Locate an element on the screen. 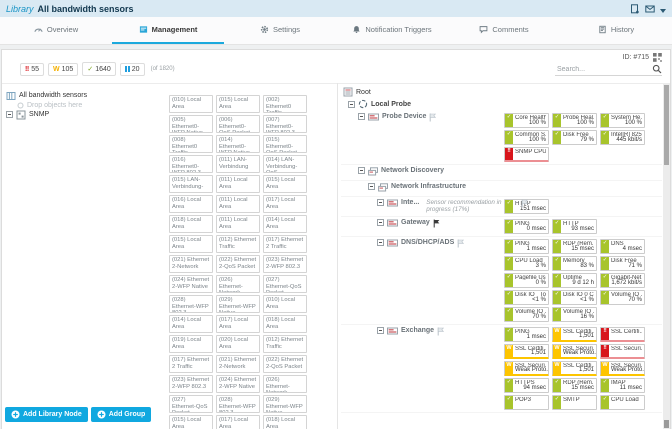 This screenshot has width=672, height=429. tab-notification-triggers: Notification Triggers is located at coordinates (392, 30).